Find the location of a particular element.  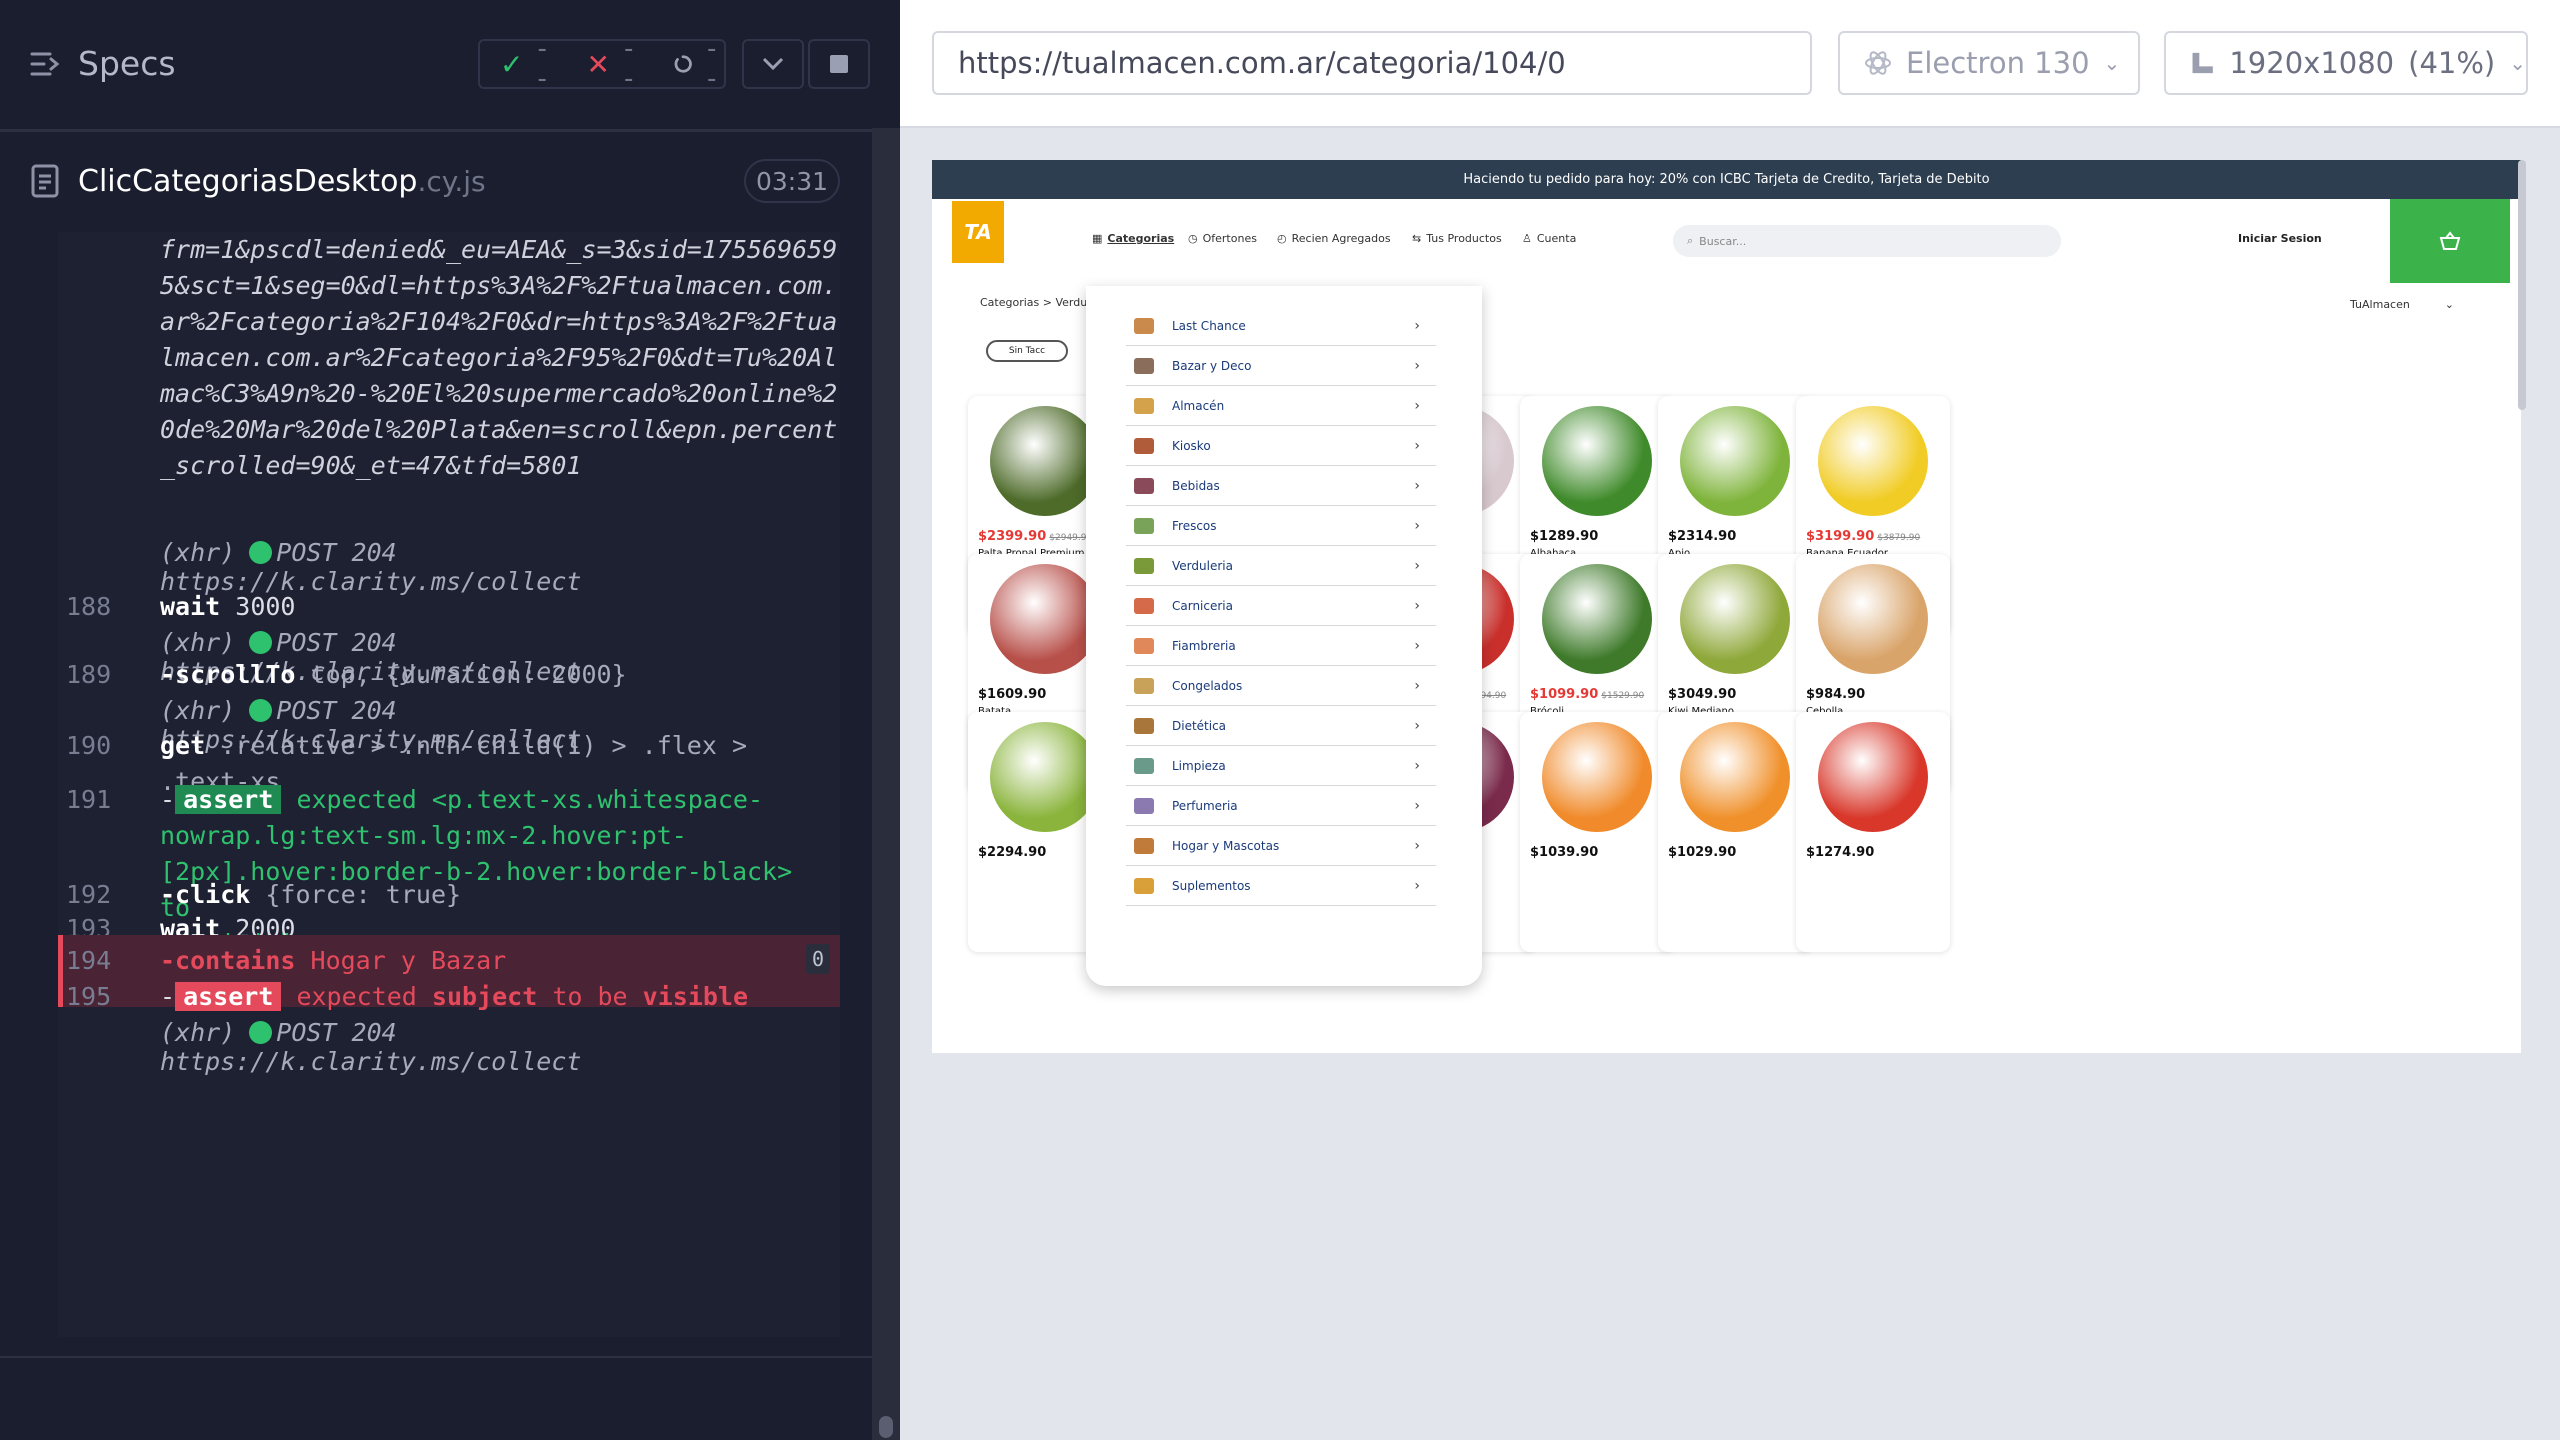

shop-logo: TA is located at coordinates (978, 232).